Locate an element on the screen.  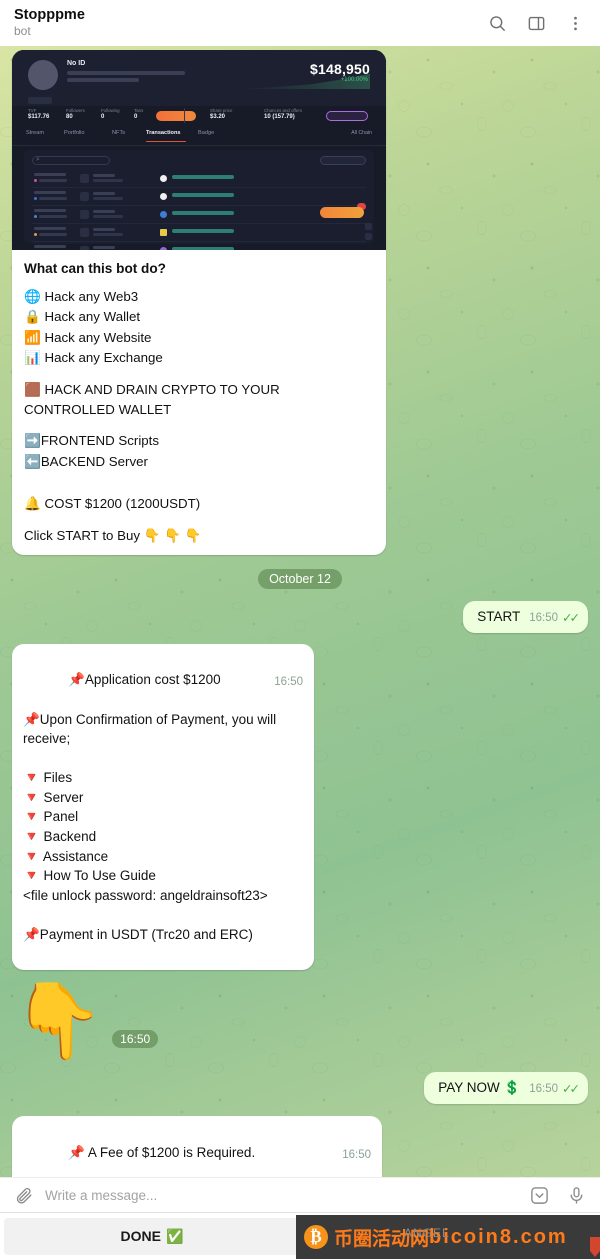
chevron-down-icon is located at coordinates (539, 1195).